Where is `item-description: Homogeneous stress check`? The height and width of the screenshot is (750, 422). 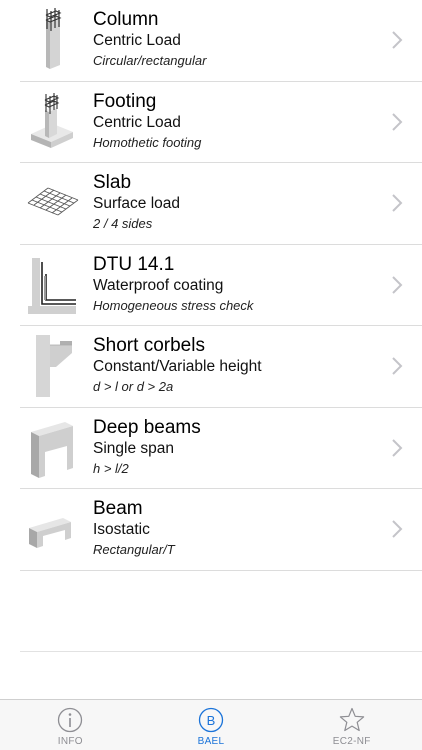 item-description: Homogeneous stress check is located at coordinates (173, 305).